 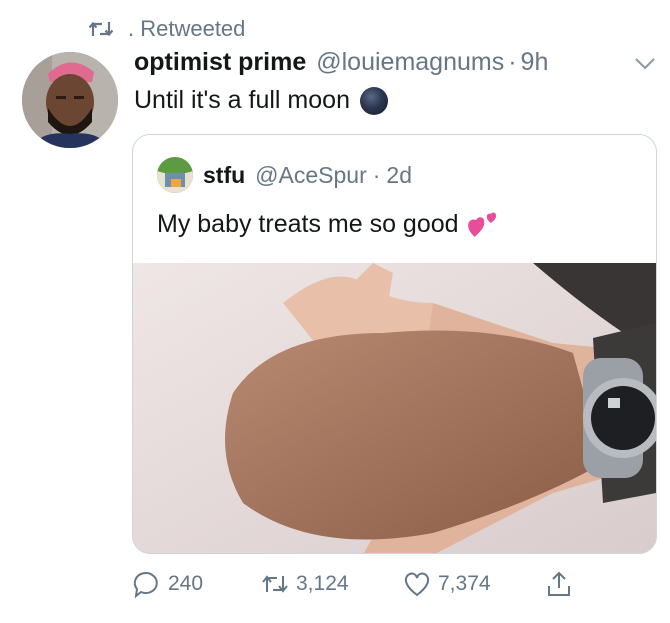 I want to click on tweet-text: Until it's a full moon, so click(x=261, y=100).